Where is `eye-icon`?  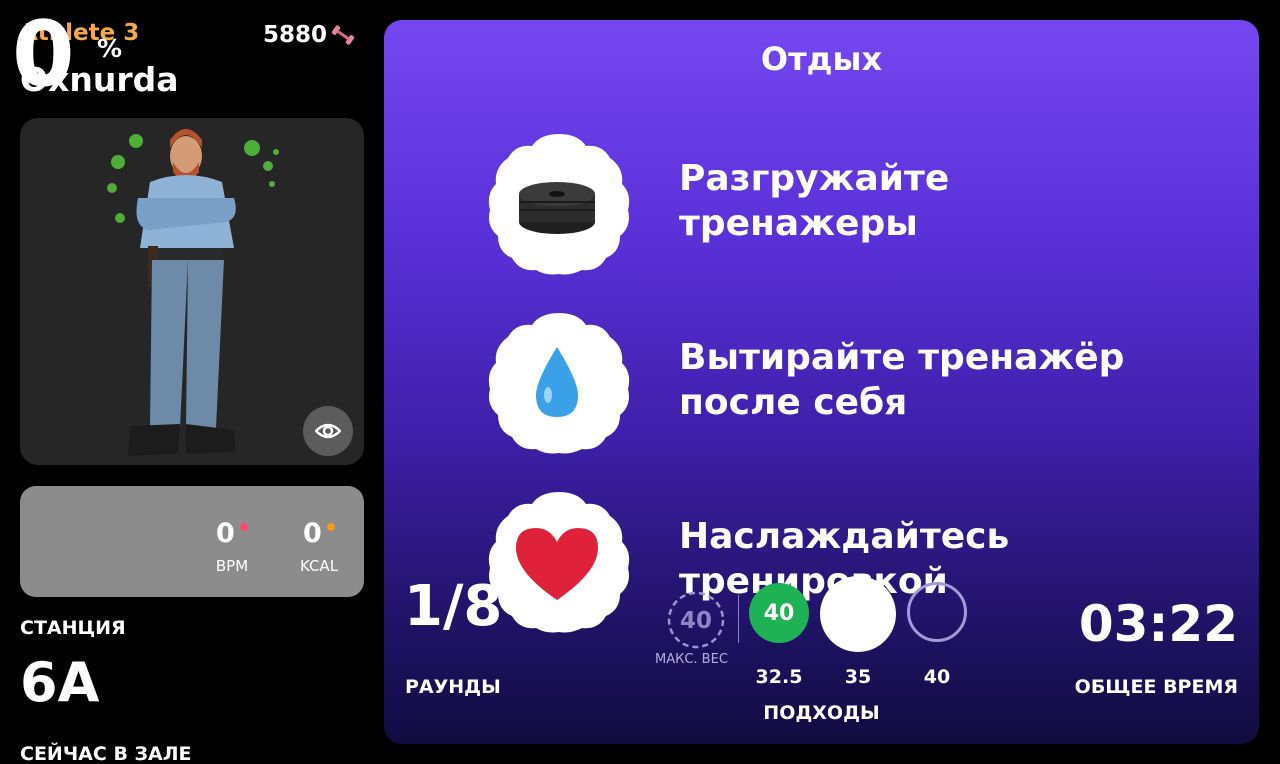
eye-icon is located at coordinates (328, 431).